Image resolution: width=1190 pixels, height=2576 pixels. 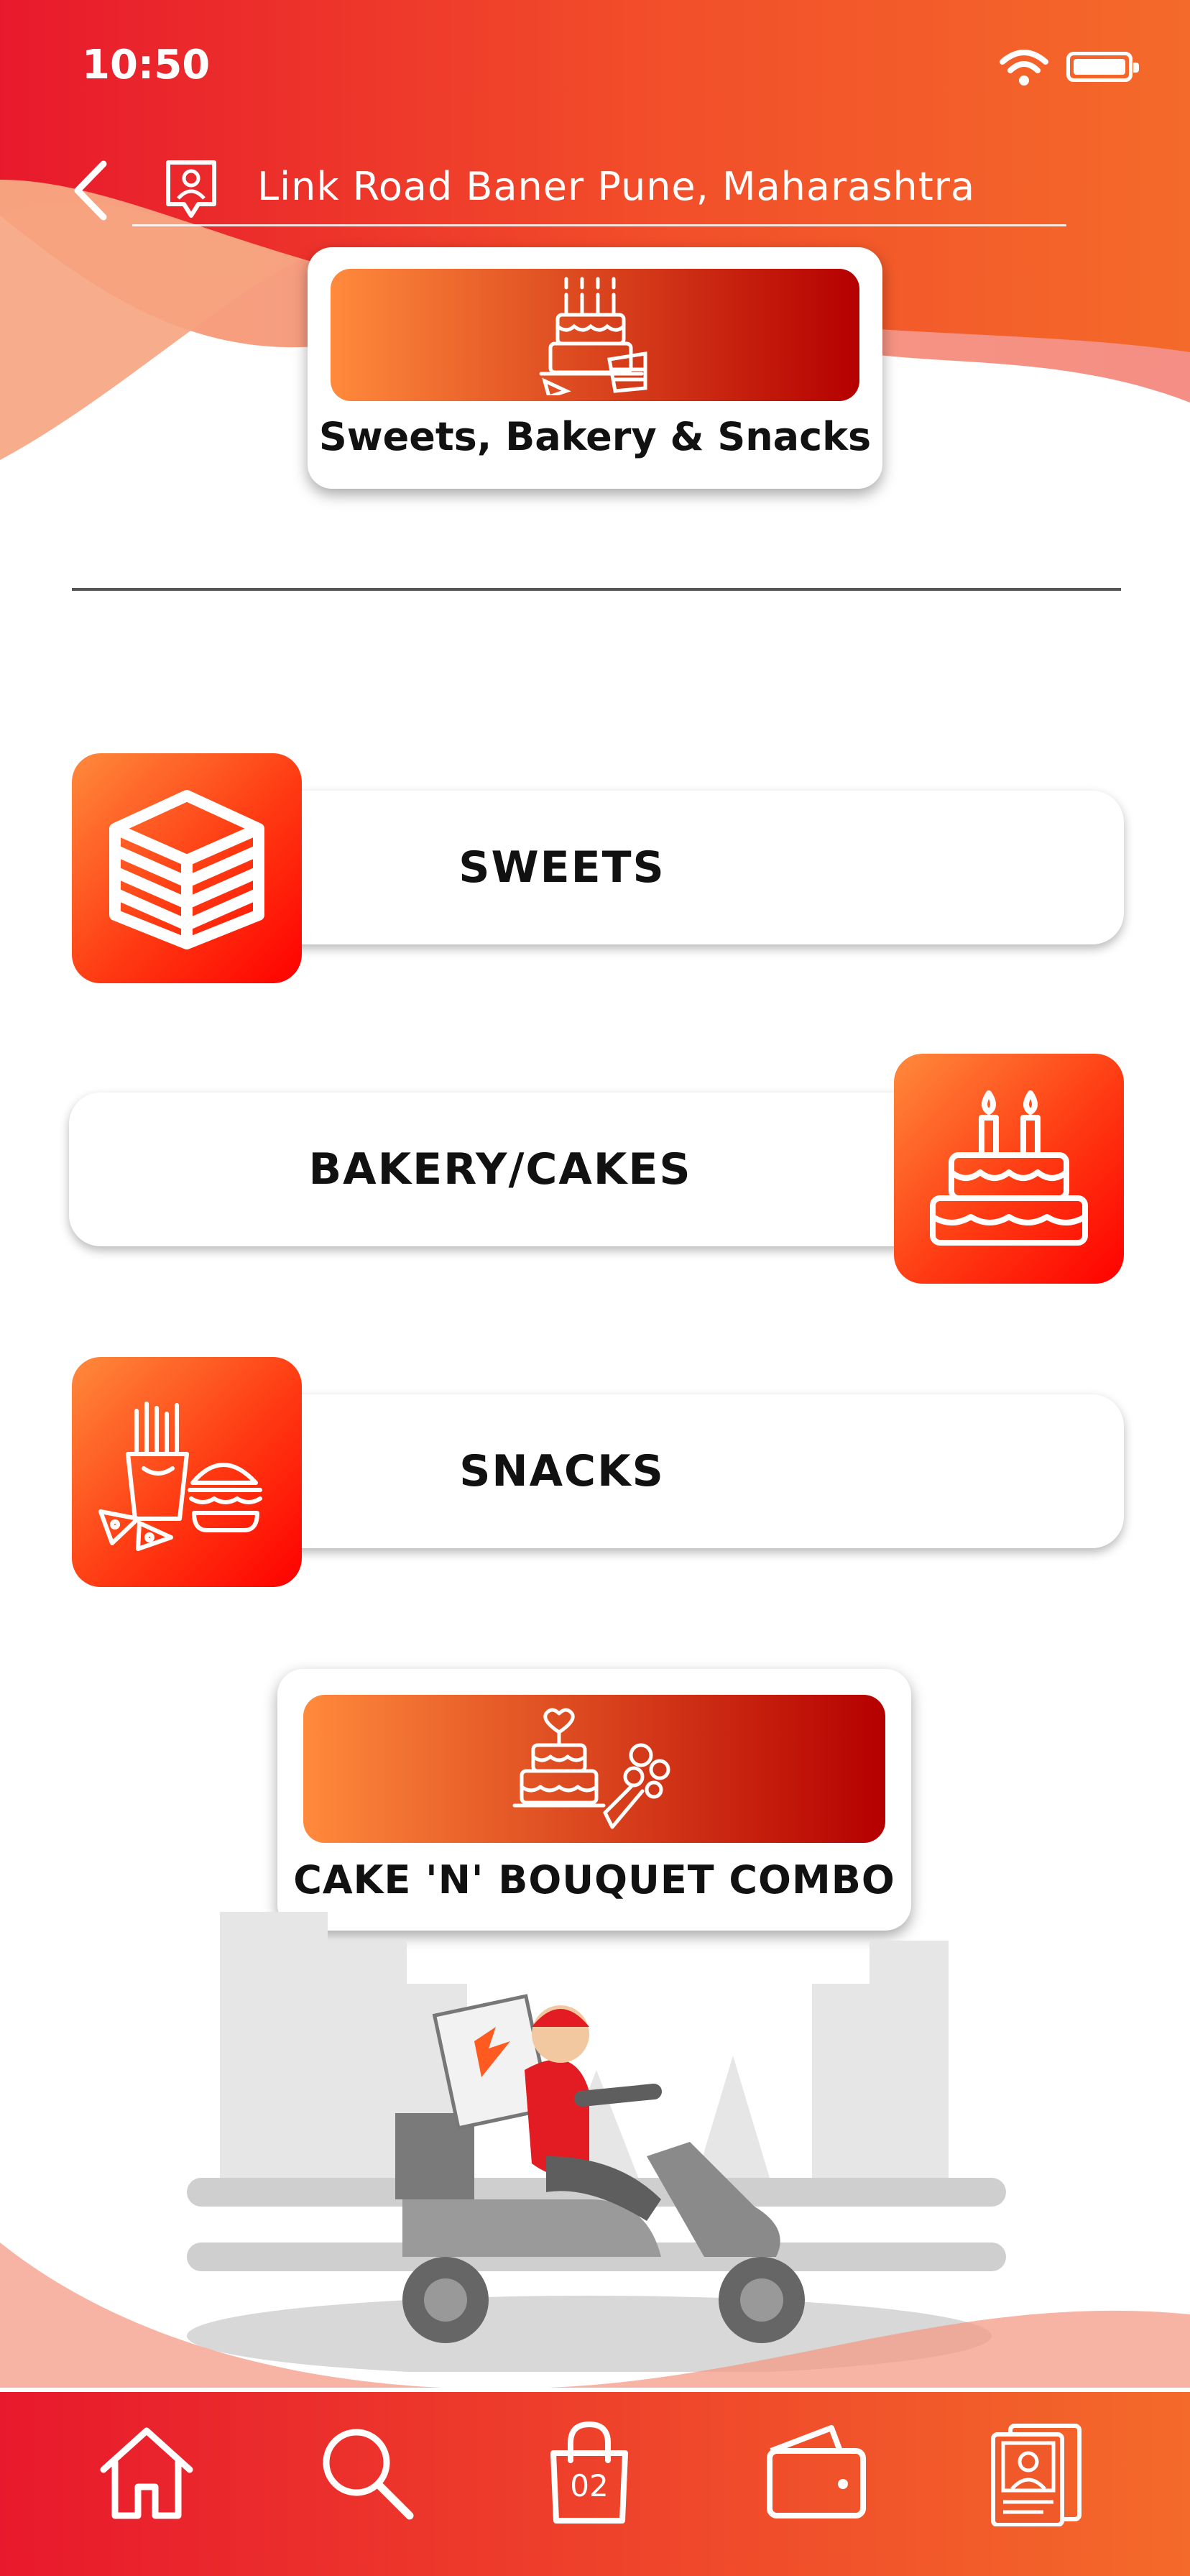 I want to click on category-banner, so click(x=595, y=335).